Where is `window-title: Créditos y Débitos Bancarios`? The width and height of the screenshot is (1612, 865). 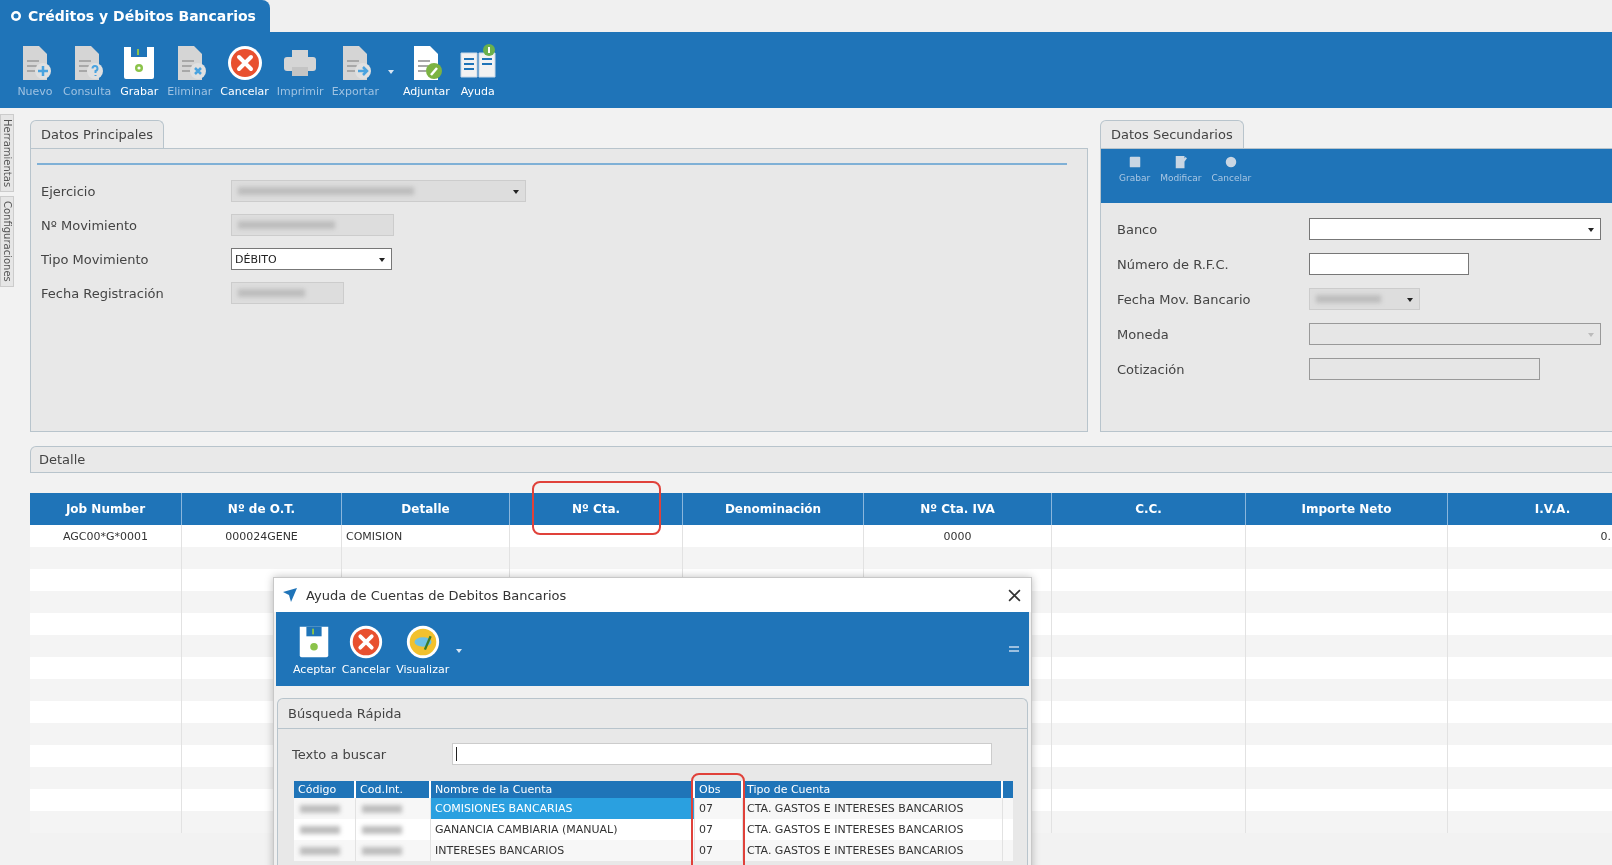
window-title: Créditos y Débitos Bancarios is located at coordinates (142, 16).